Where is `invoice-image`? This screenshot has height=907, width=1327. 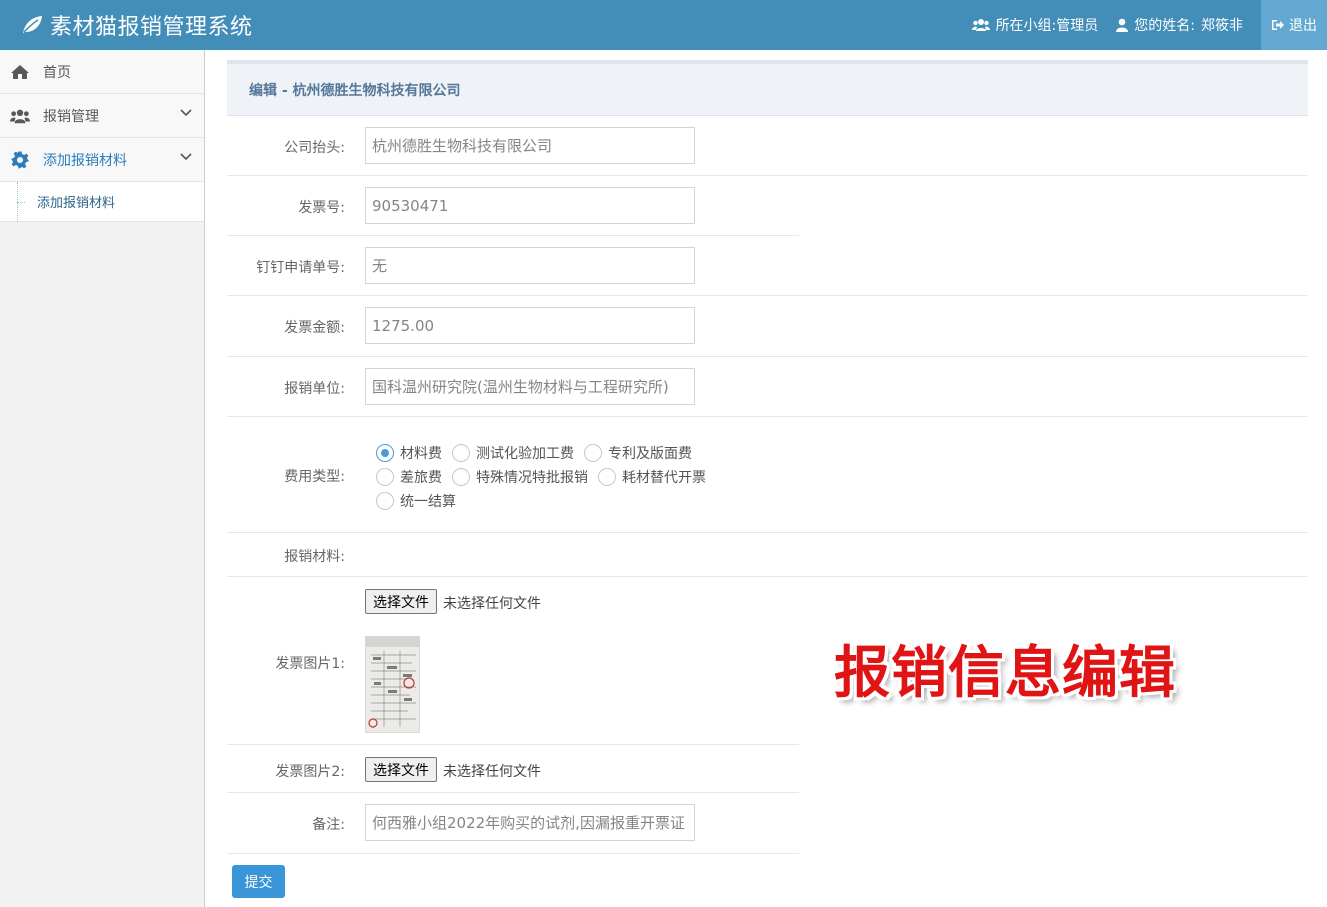 invoice-image is located at coordinates (392, 684).